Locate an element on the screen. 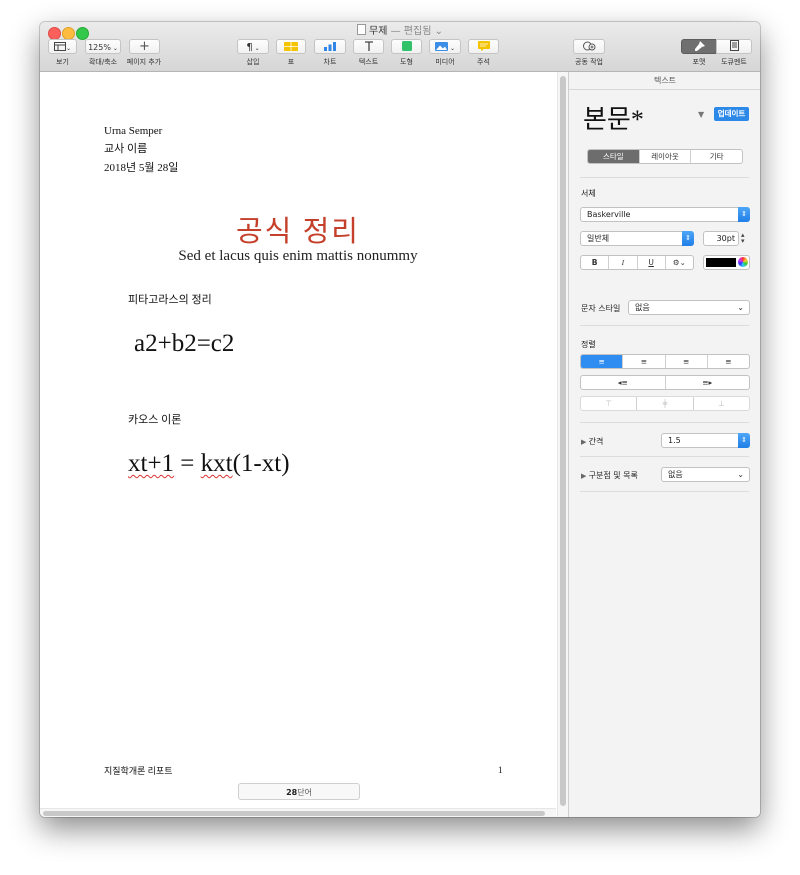 The width and height of the screenshot is (800, 875). increase-indent-button: ≡▸ is located at coordinates (708, 382).